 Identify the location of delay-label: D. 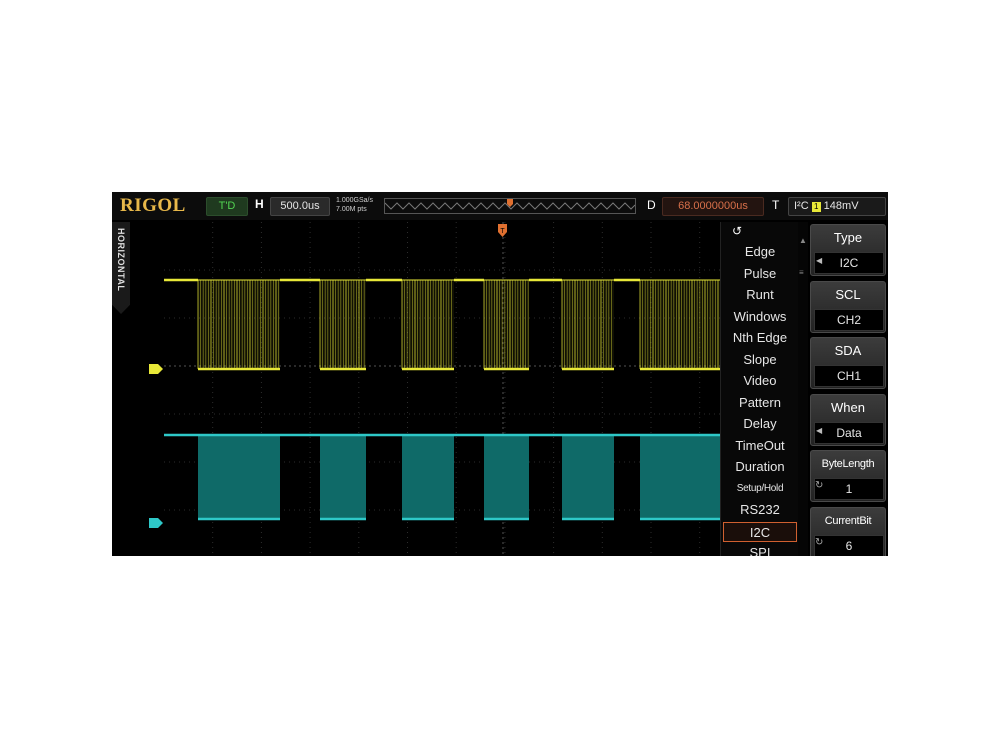
(651, 205).